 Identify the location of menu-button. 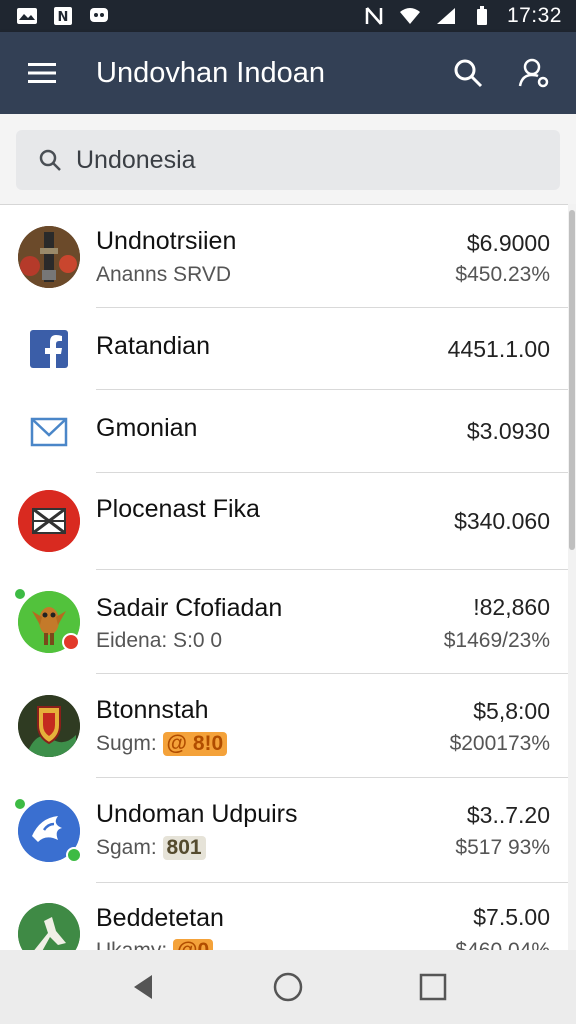
(42, 73).